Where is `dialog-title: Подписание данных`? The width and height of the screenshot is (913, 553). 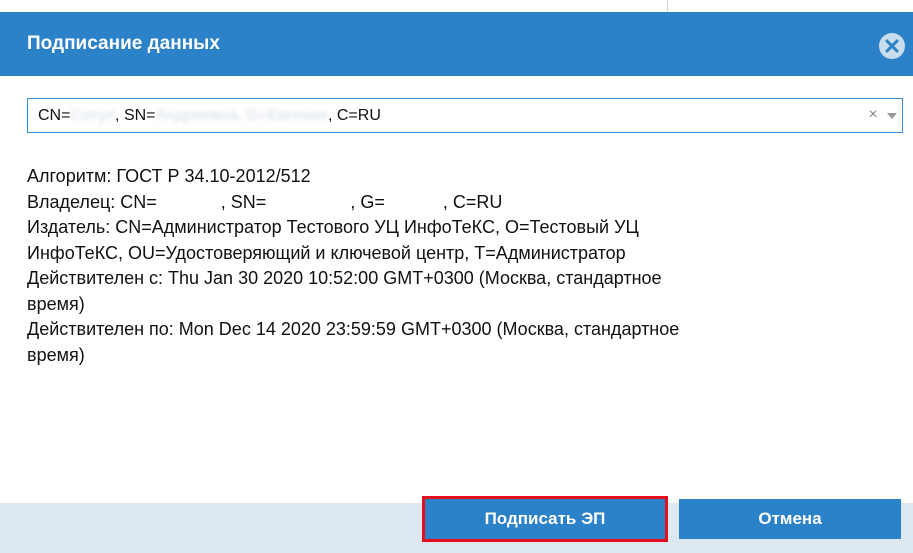 dialog-title: Подписание данных is located at coordinates (123, 43).